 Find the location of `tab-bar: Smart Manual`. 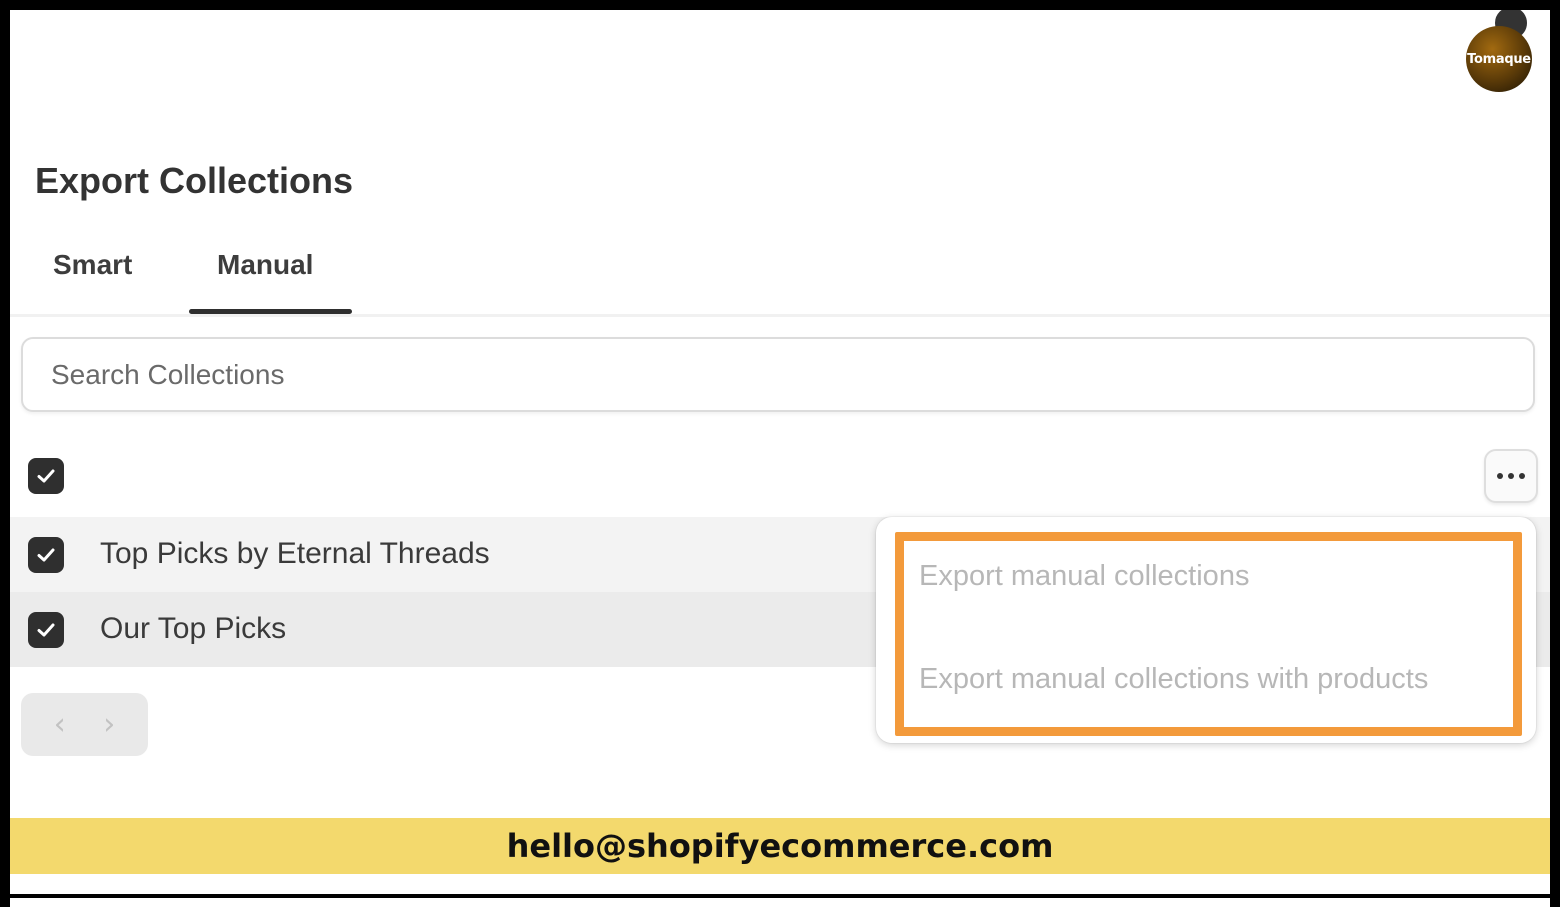

tab-bar: Smart Manual is located at coordinates (780, 276).